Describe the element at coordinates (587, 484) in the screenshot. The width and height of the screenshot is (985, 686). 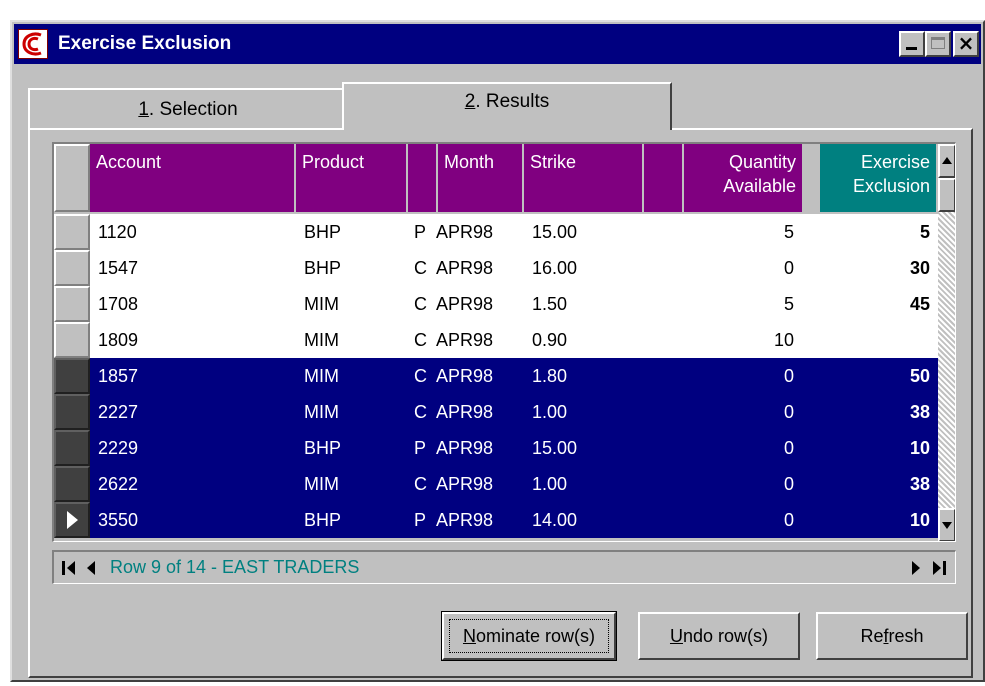
I see `cell-strike: 1.00` at that location.